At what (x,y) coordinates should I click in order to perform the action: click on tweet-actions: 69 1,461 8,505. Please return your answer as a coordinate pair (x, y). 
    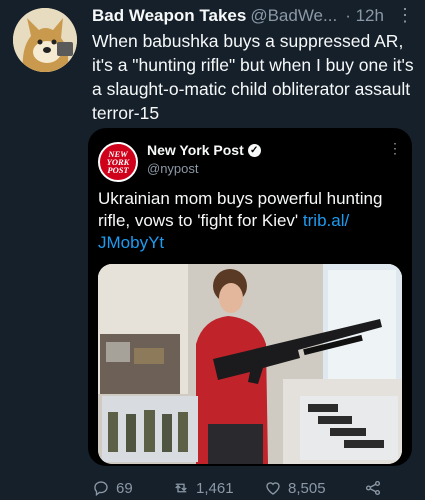
    Looking at the image, I should click on (257, 488).